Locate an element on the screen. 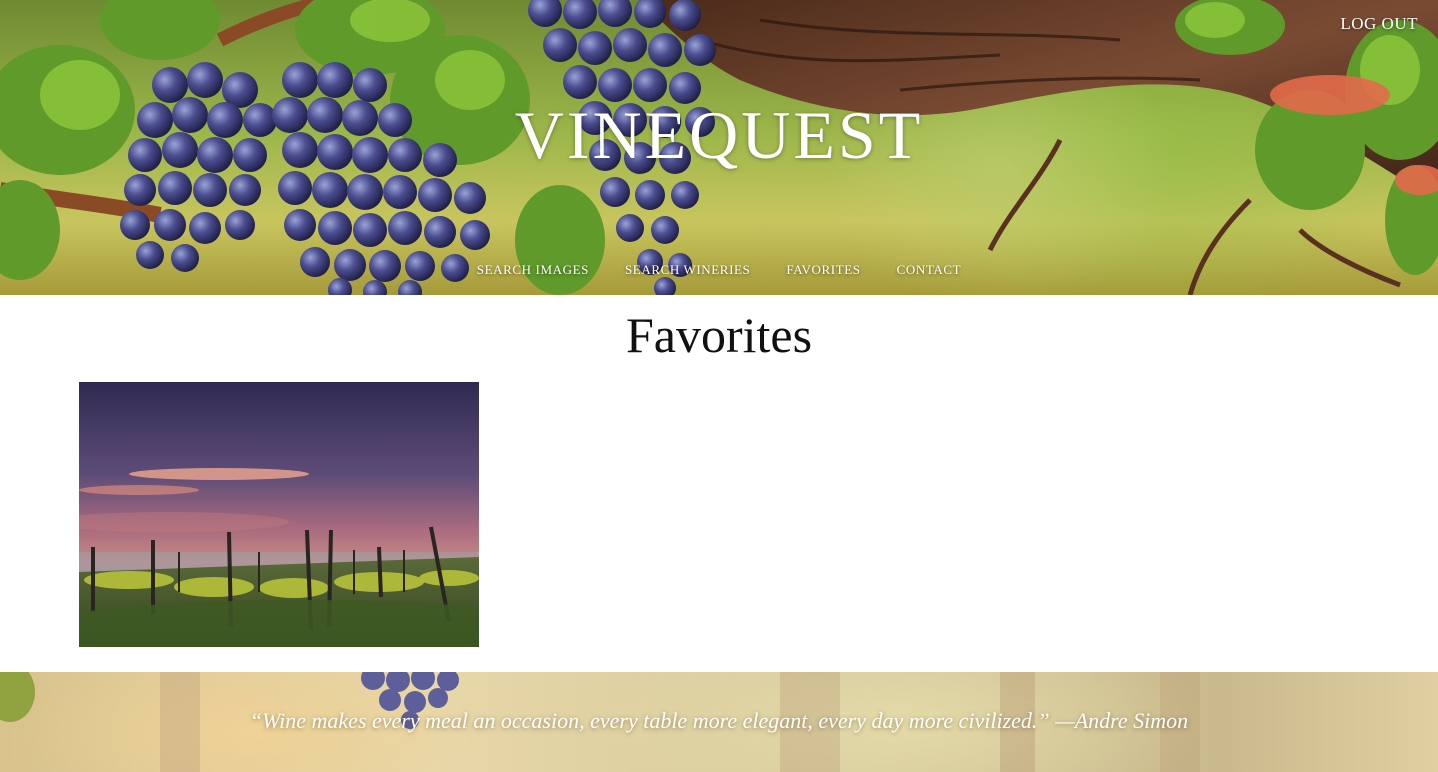 This screenshot has height=772, width=1438. favorite-image-card is located at coordinates (279, 514).